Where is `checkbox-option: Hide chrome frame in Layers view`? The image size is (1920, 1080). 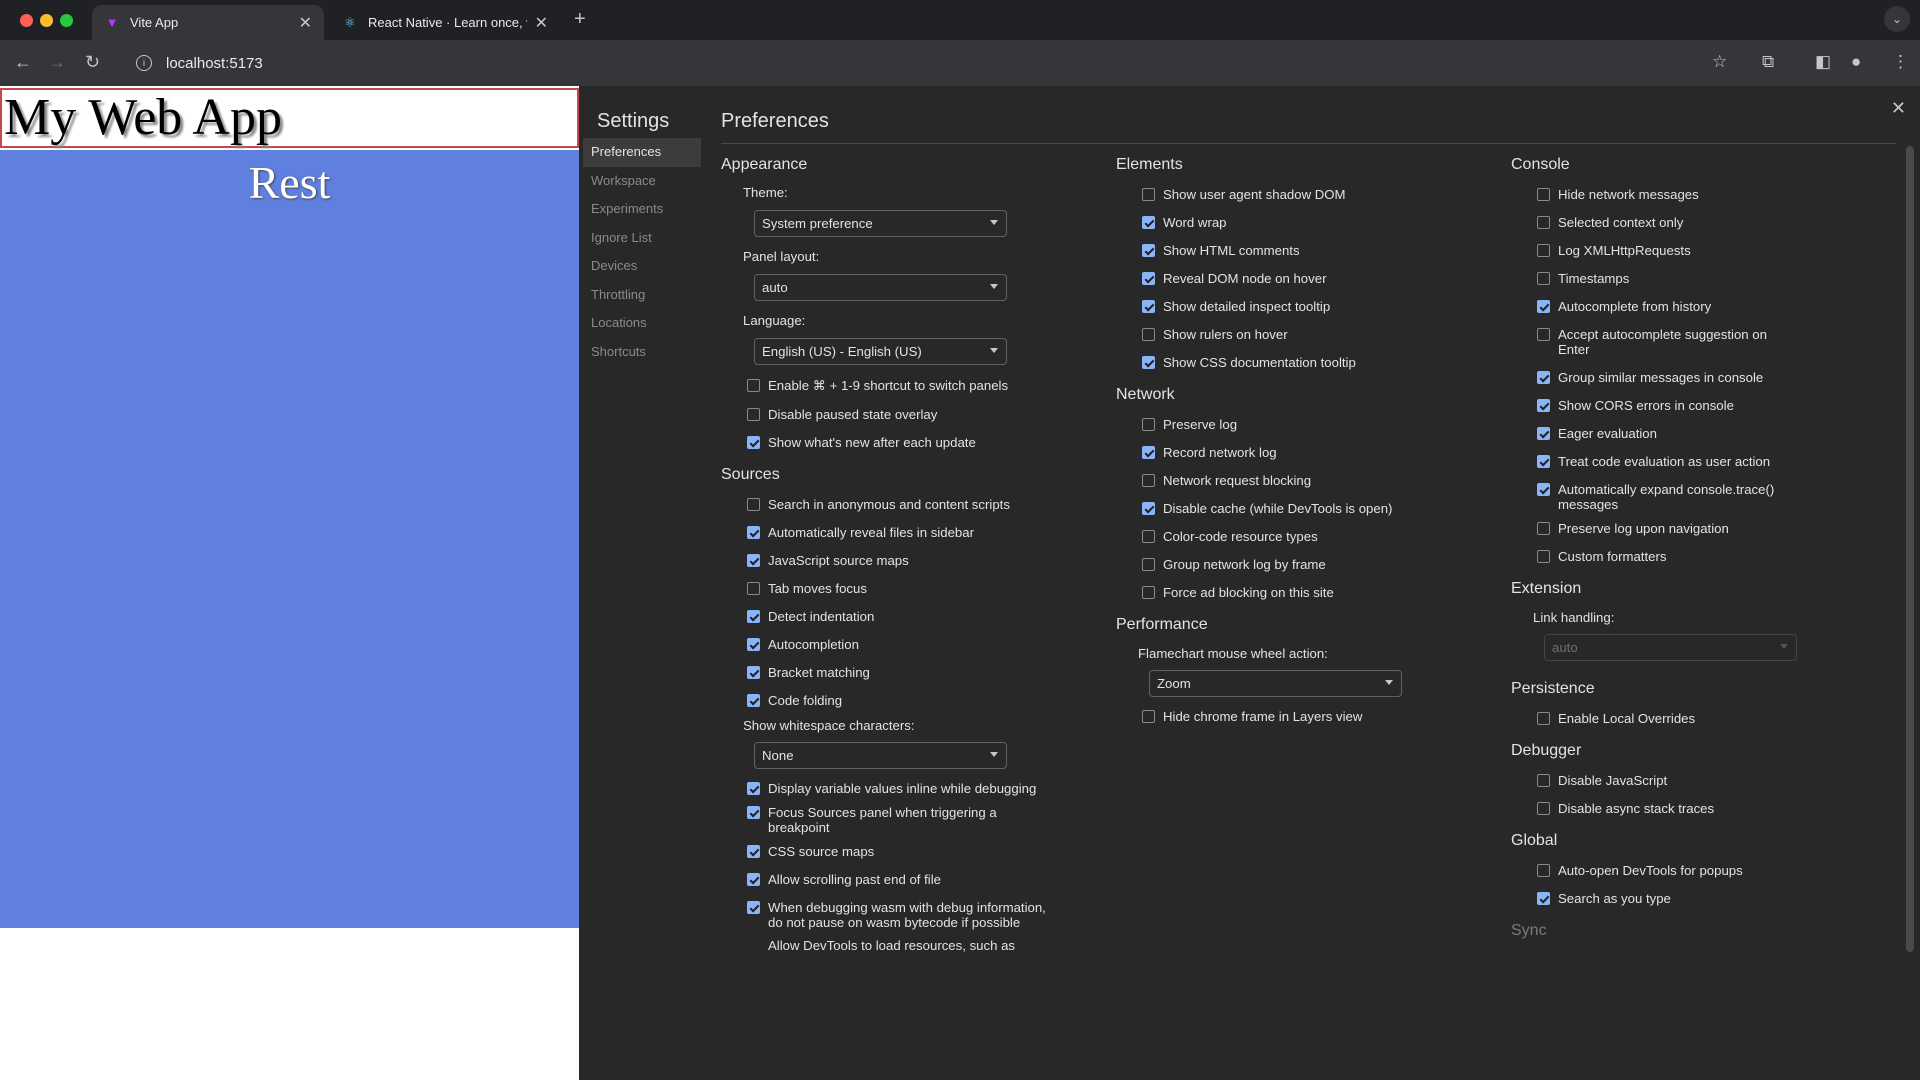 checkbox-option: Hide chrome frame in Layers view is located at coordinates (1309, 716).